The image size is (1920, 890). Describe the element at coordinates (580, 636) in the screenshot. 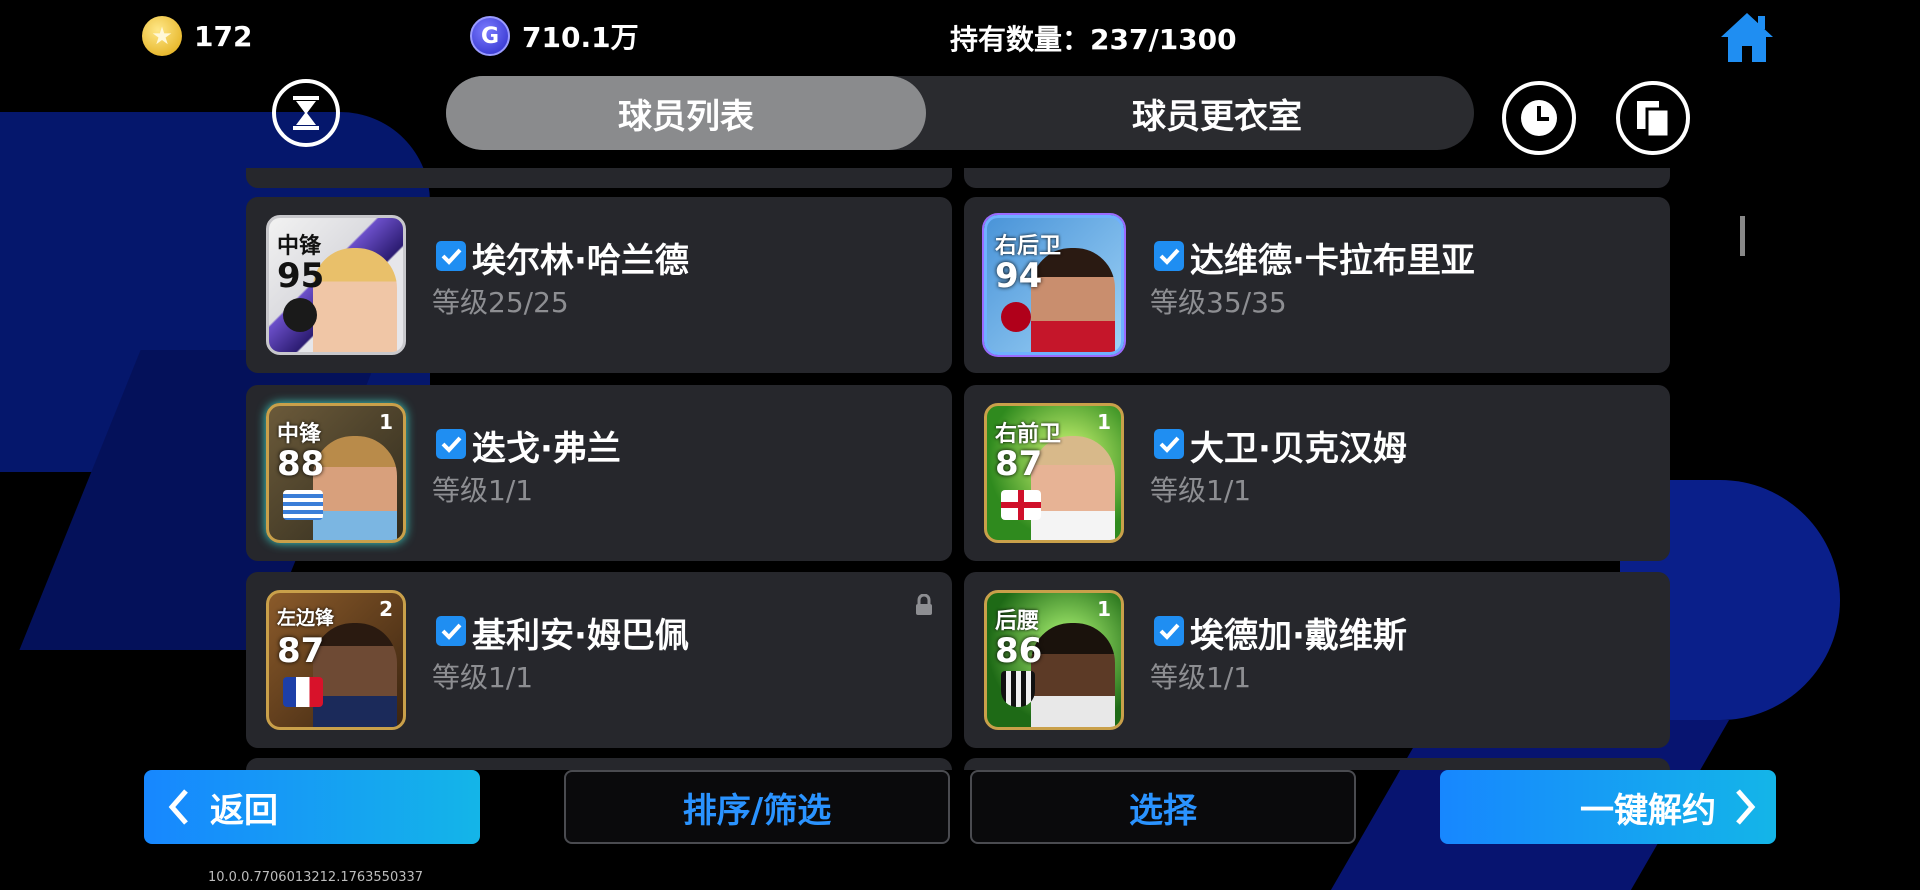

I see `player-name: 基利安·姆巴佩` at that location.